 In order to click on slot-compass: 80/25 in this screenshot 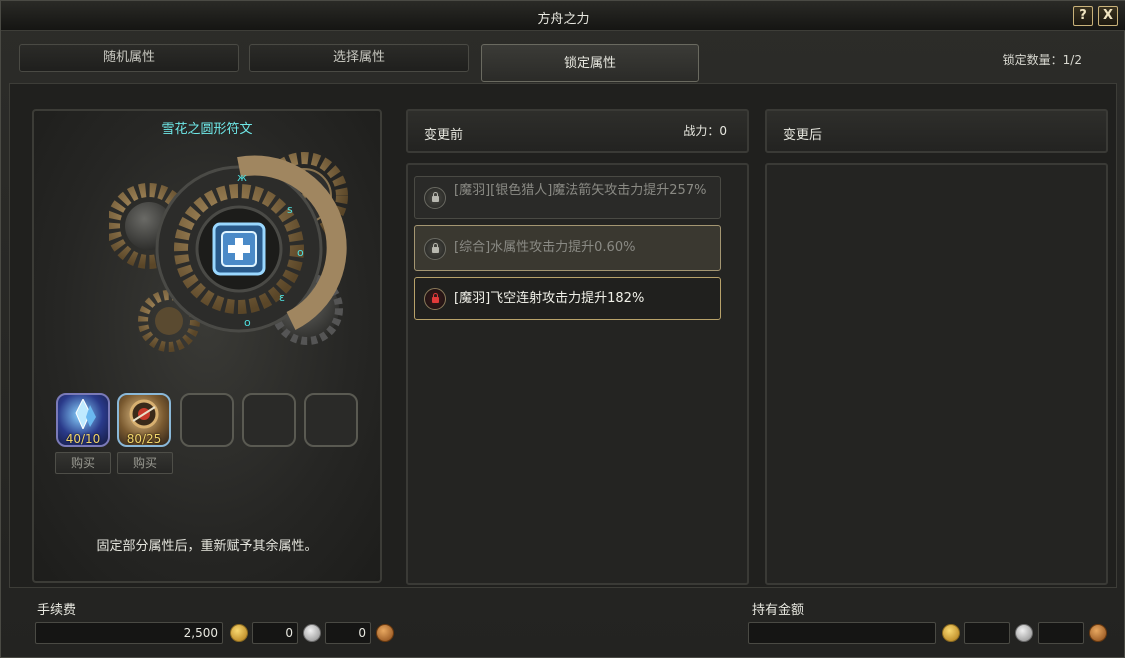, I will do `click(144, 420)`.